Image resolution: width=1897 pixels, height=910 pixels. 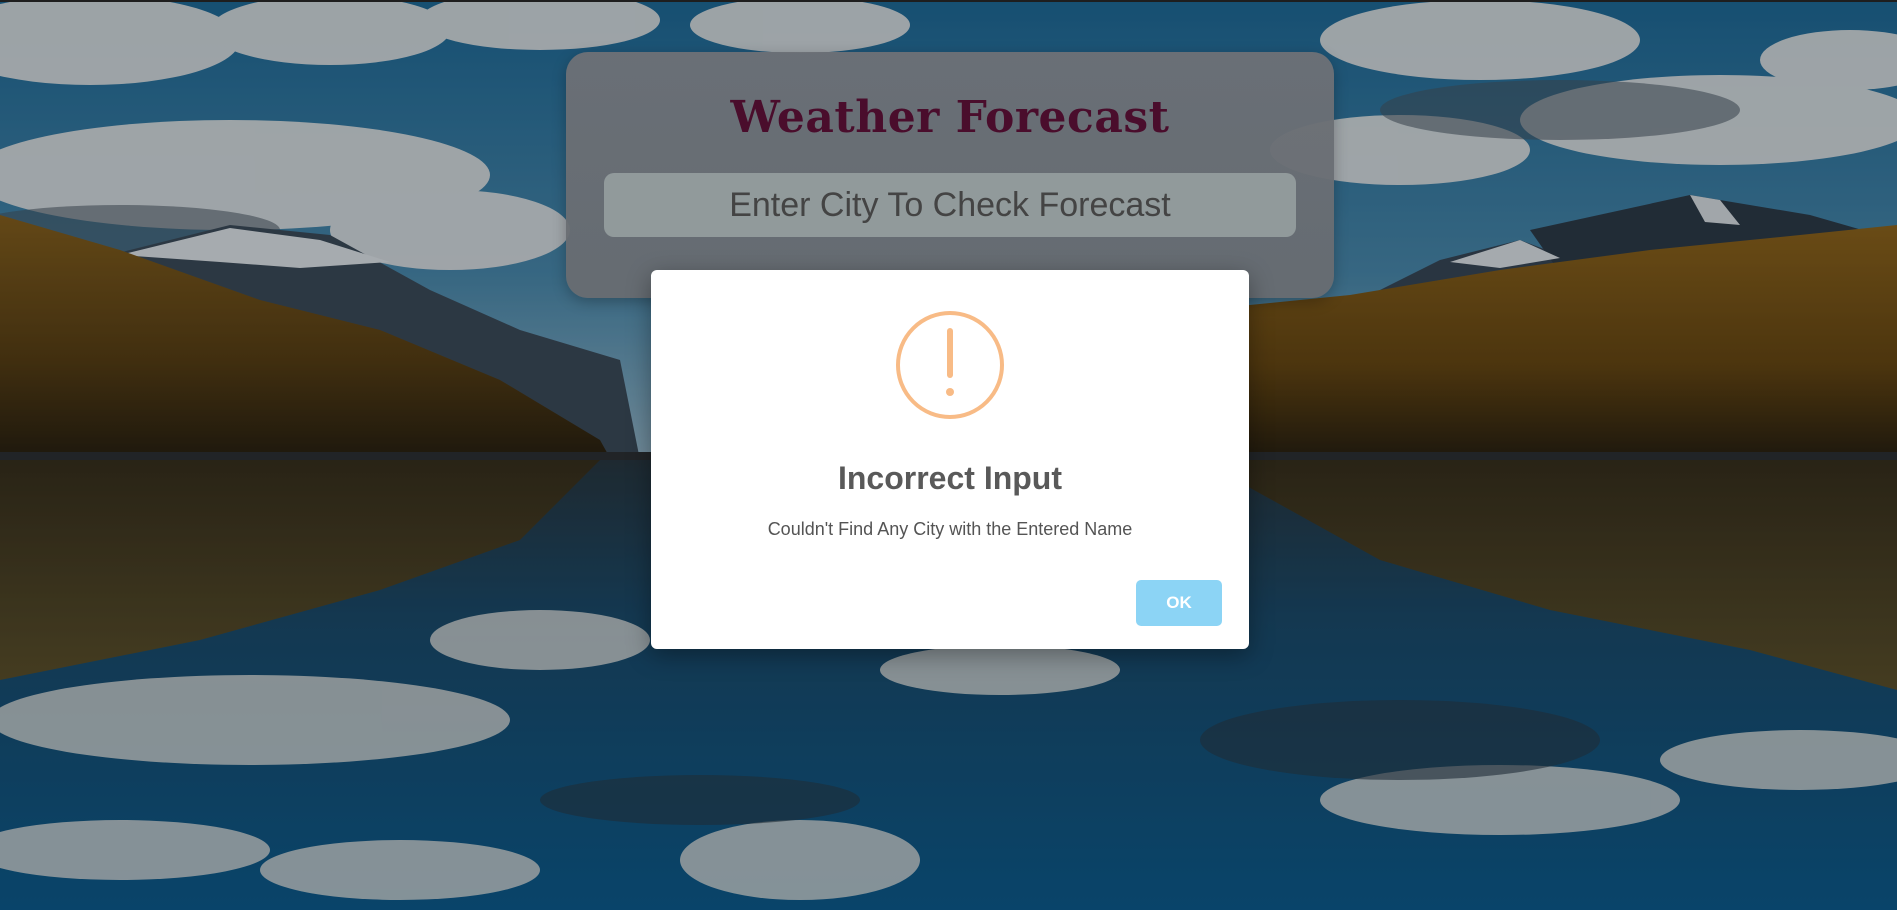 What do you see at coordinates (950, 117) in the screenshot?
I see `app-title: Weather Forecast` at bounding box center [950, 117].